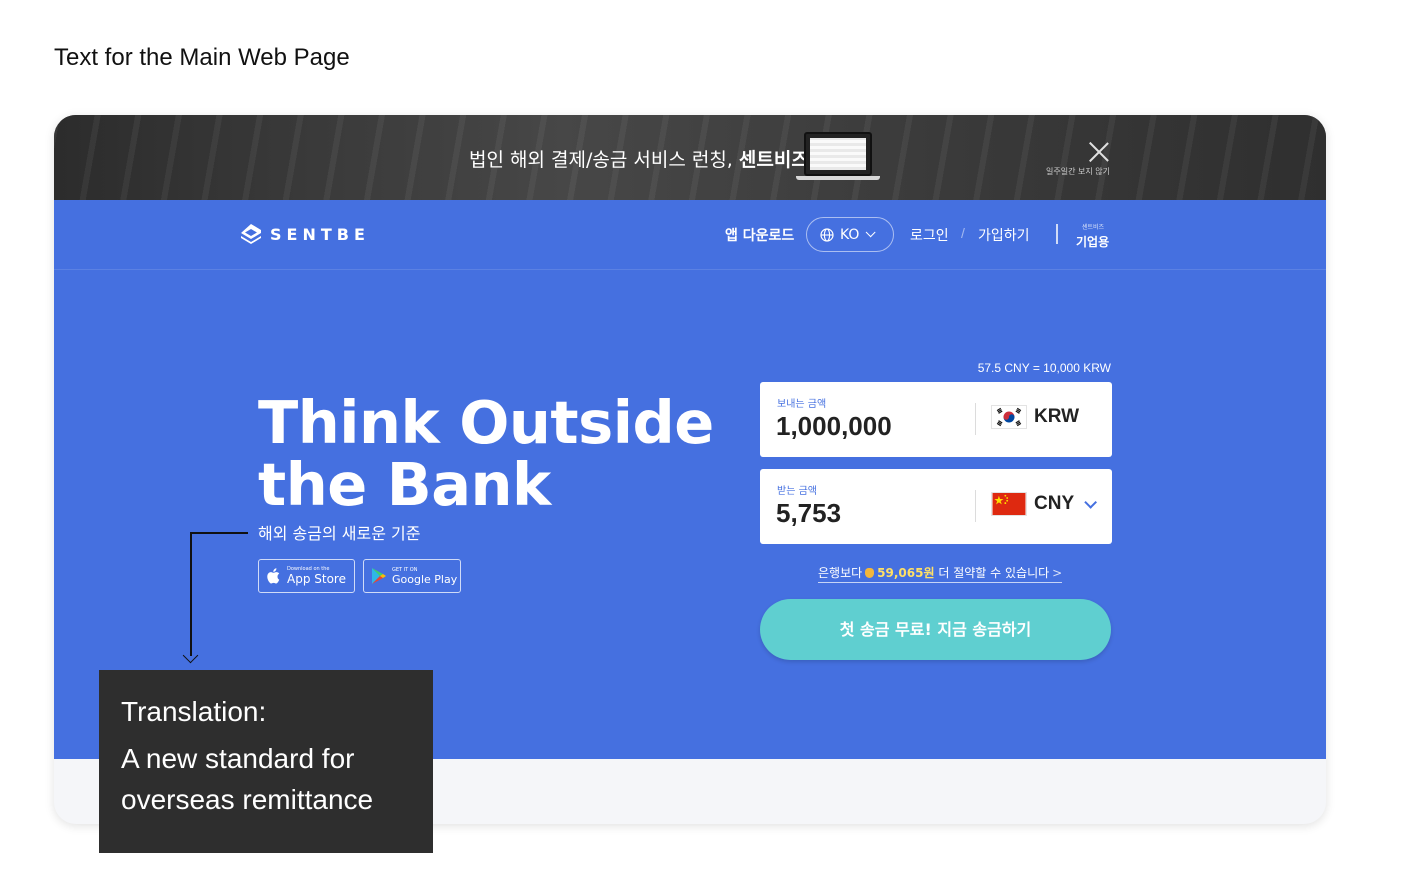 The image size is (1413, 891). Describe the element at coordinates (191, 594) in the screenshot. I see `annotation-connector-vertical` at that location.